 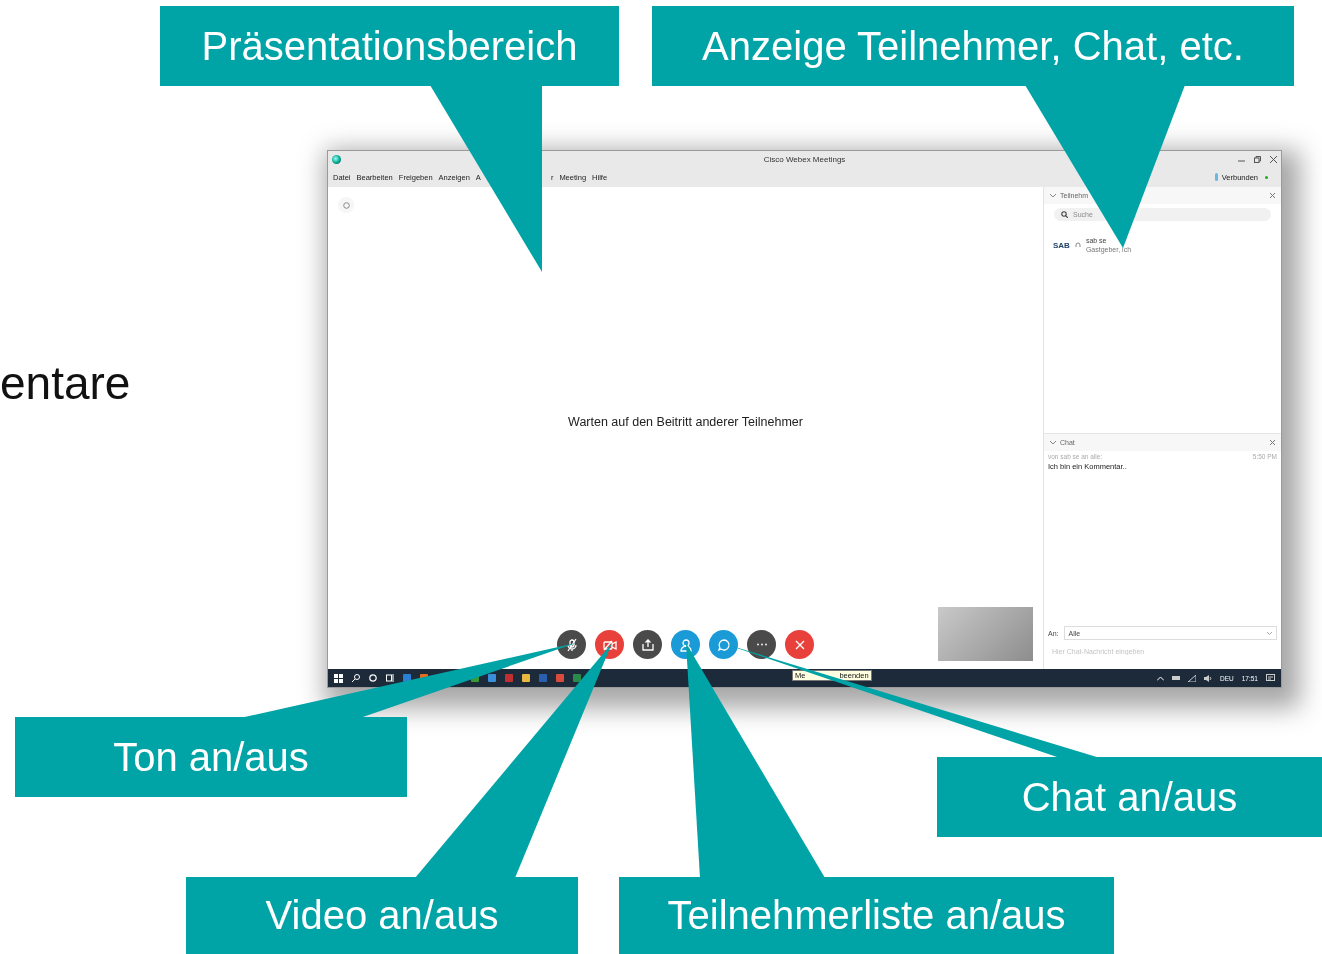 What do you see at coordinates (609, 644) in the screenshot?
I see `video-button` at bounding box center [609, 644].